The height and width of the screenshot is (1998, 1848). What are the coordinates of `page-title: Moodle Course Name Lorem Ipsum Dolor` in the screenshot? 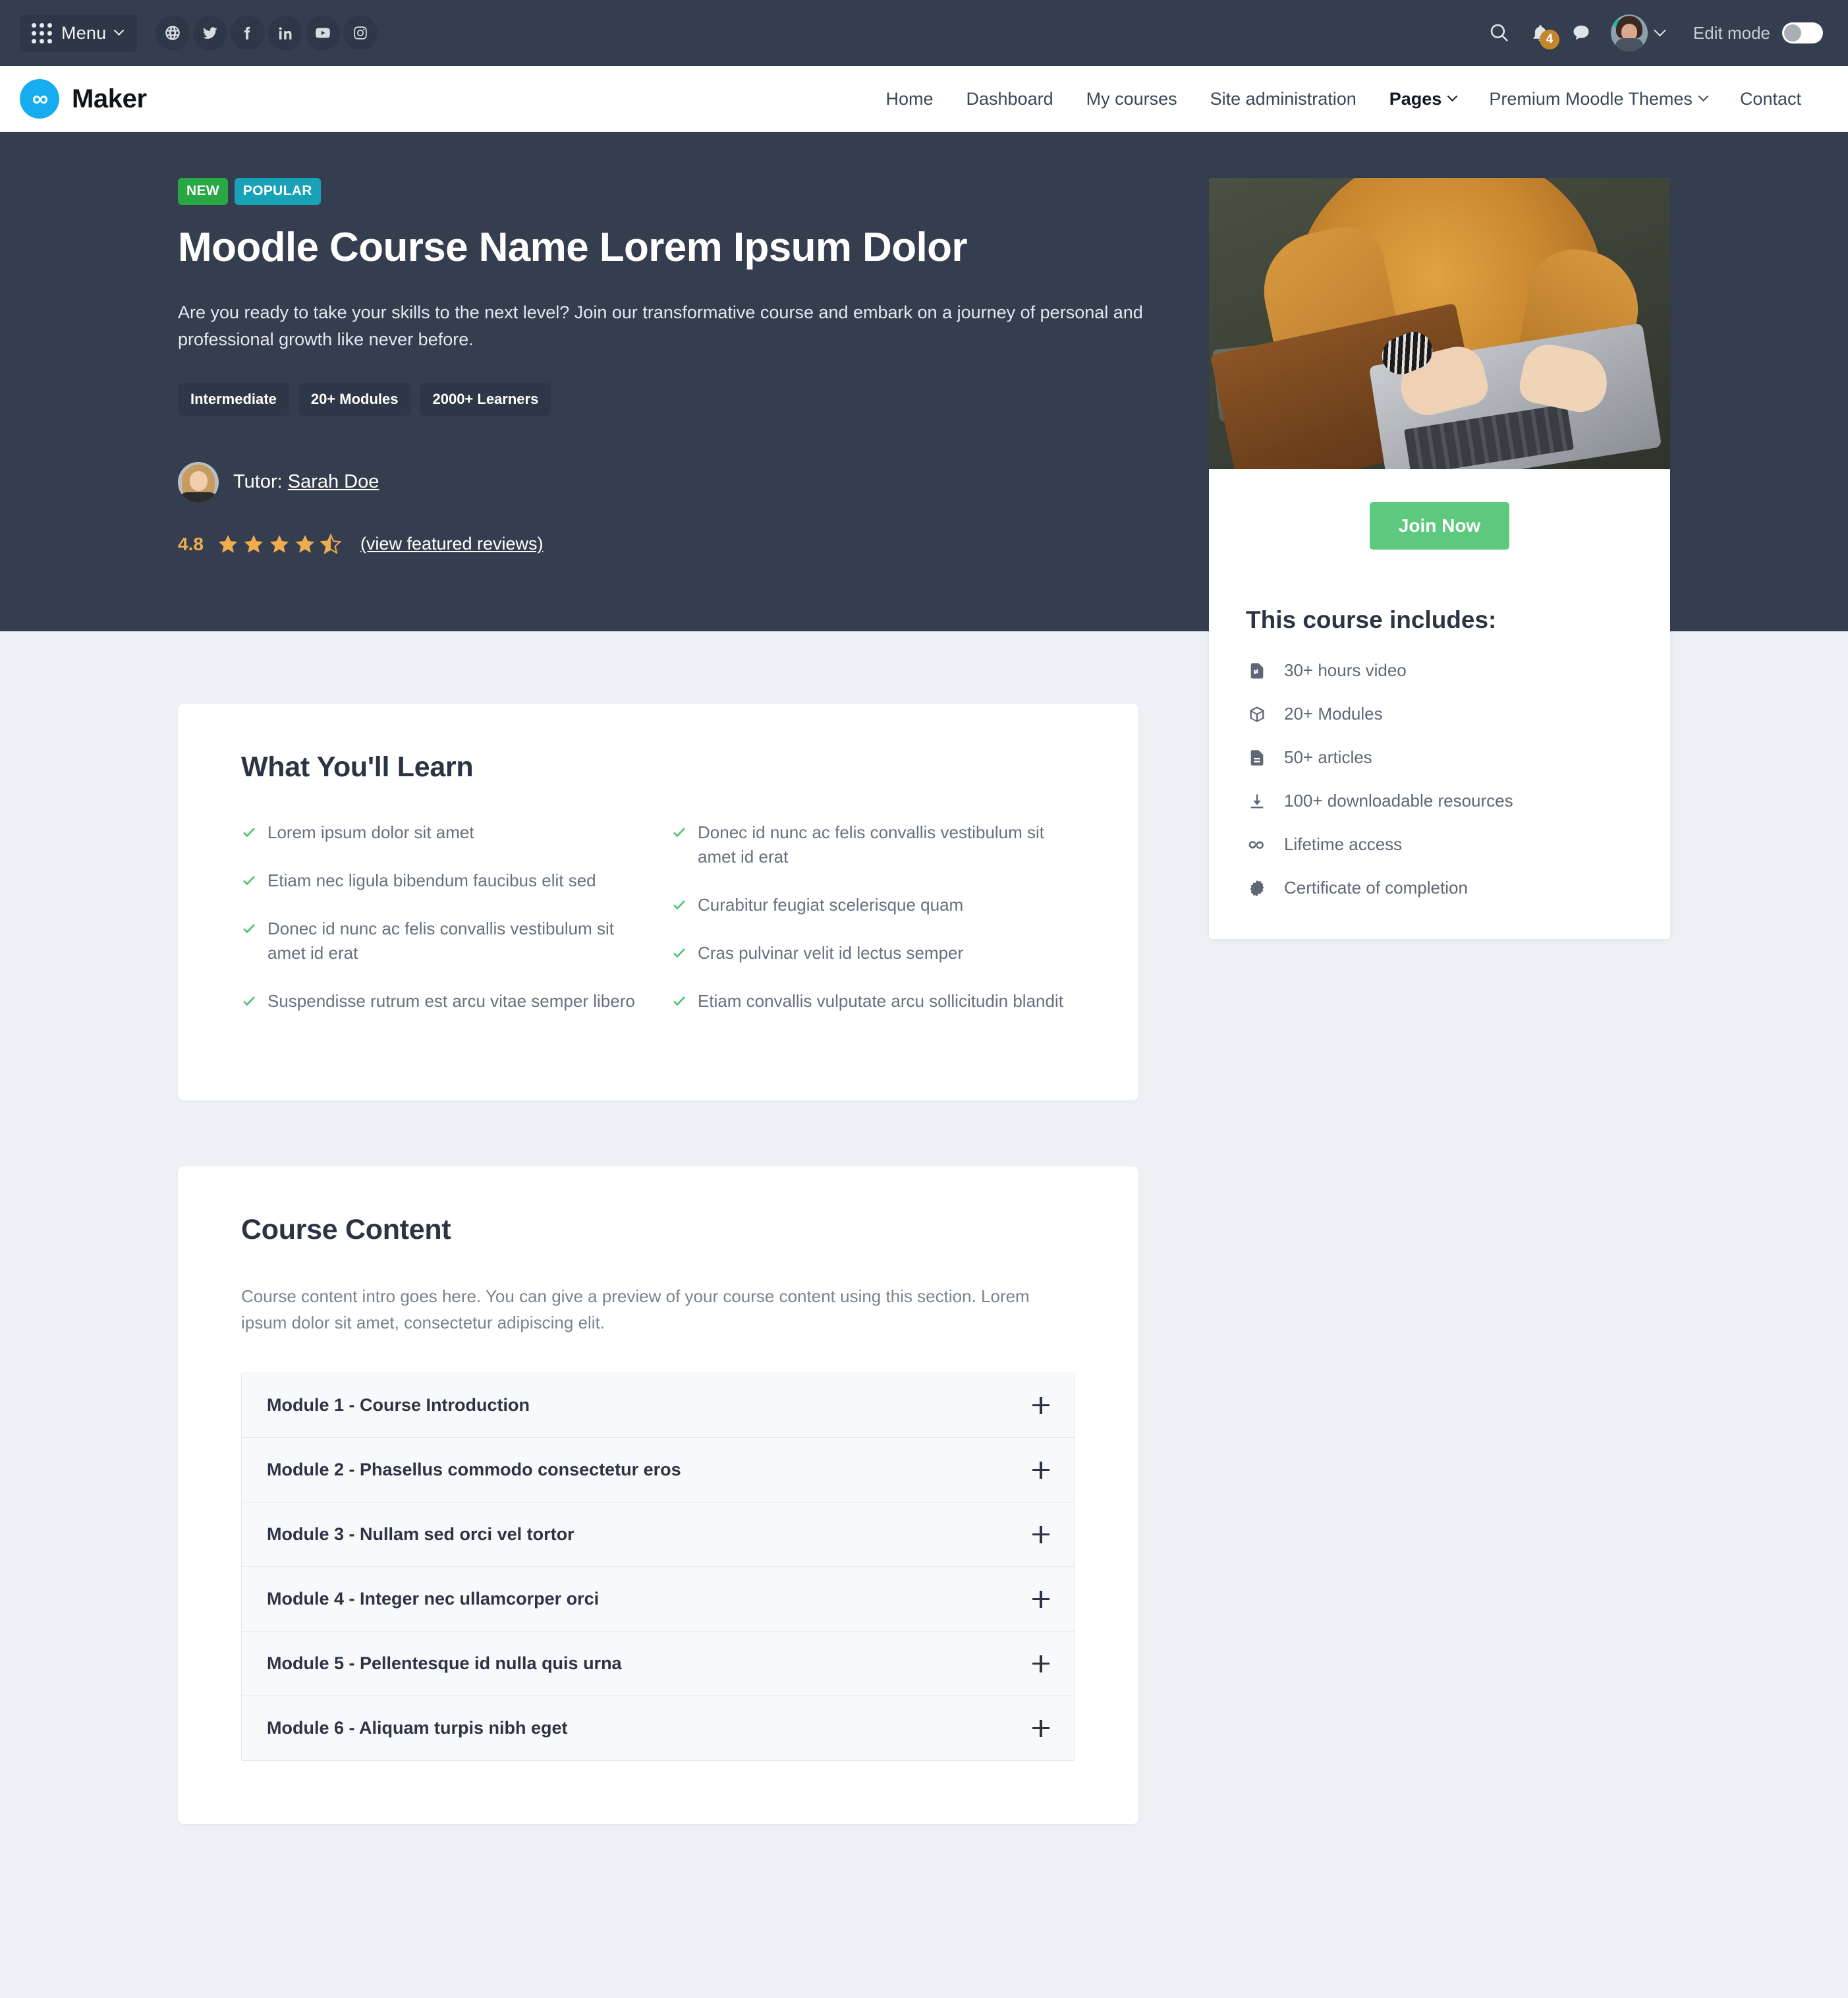 It's located at (573, 247).